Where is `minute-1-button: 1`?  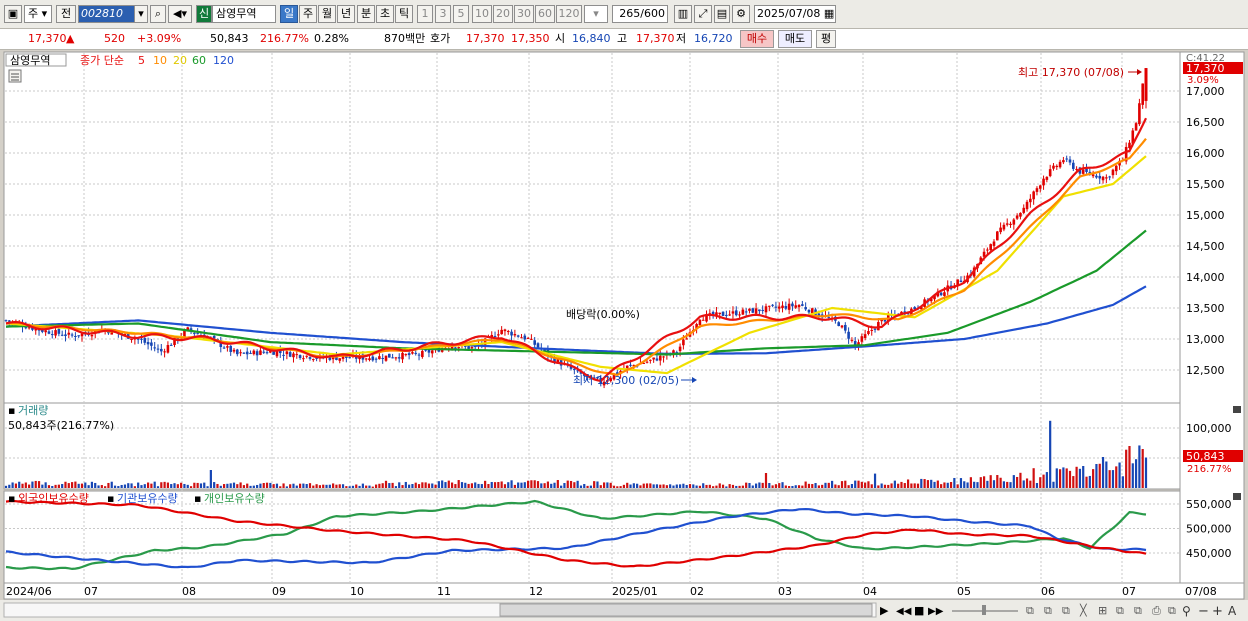 minute-1-button: 1 is located at coordinates (425, 14).